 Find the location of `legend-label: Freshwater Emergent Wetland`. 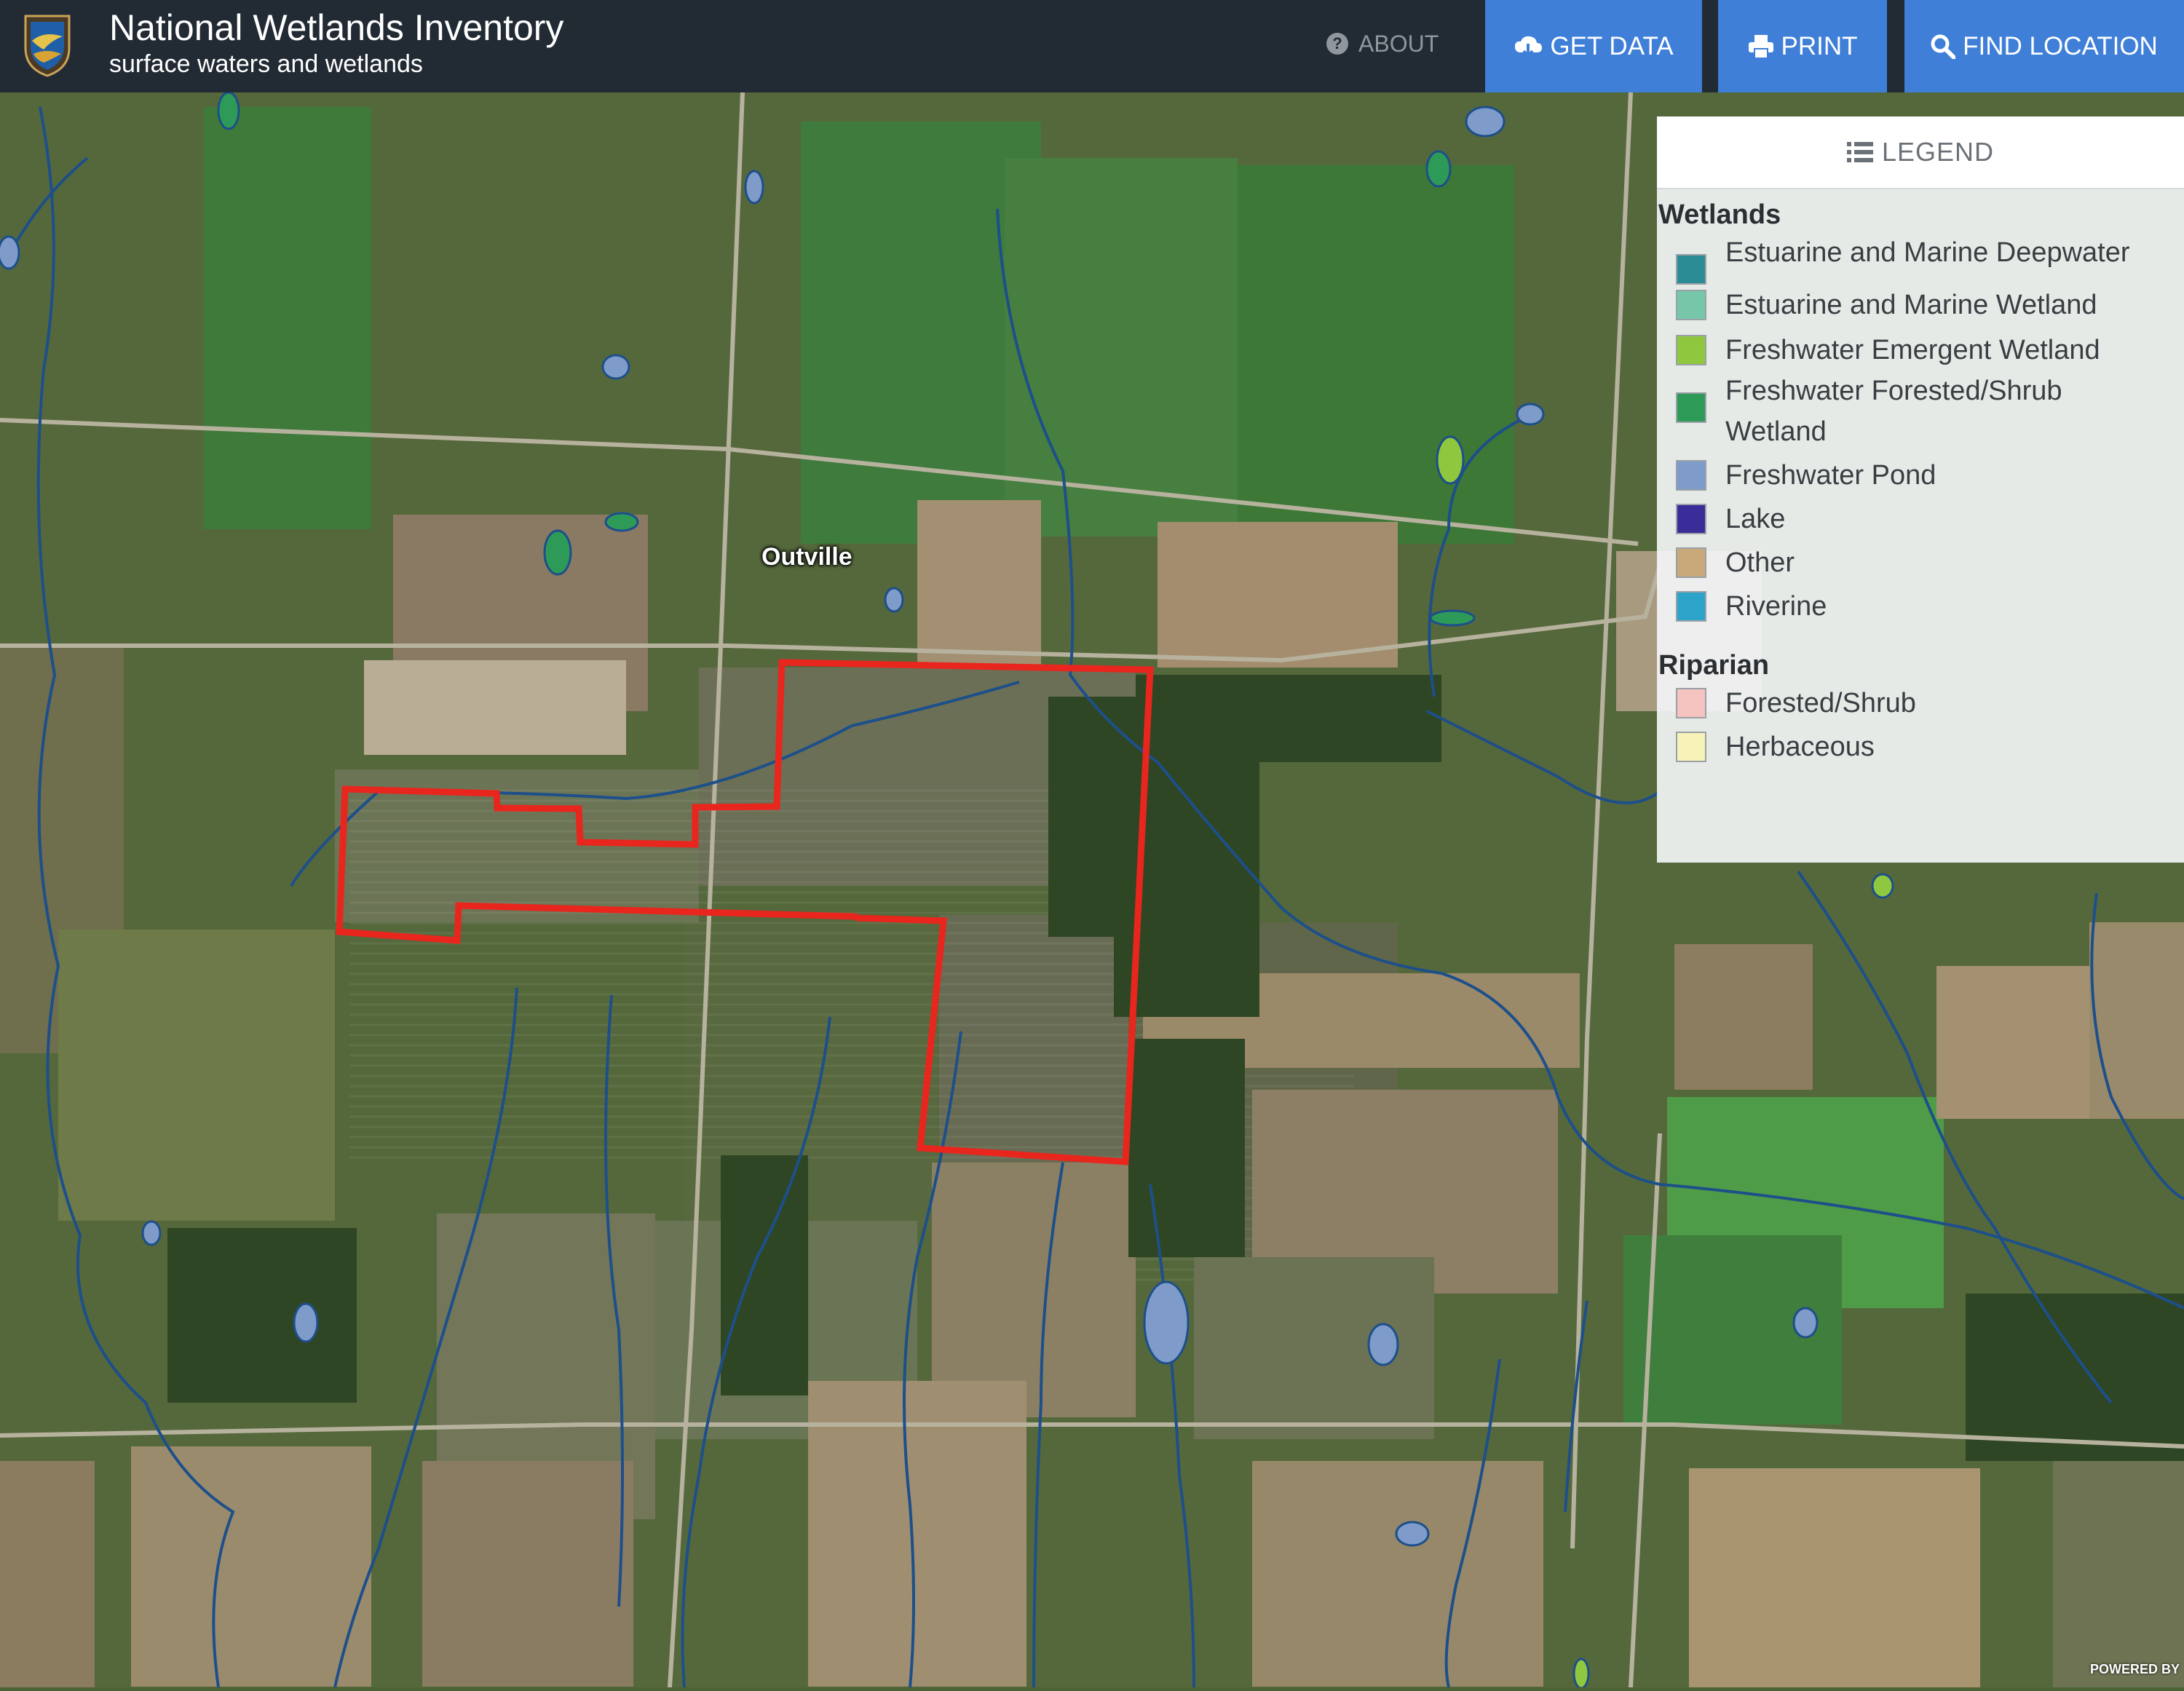

legend-label: Freshwater Emergent Wetland is located at coordinates (1912, 350).